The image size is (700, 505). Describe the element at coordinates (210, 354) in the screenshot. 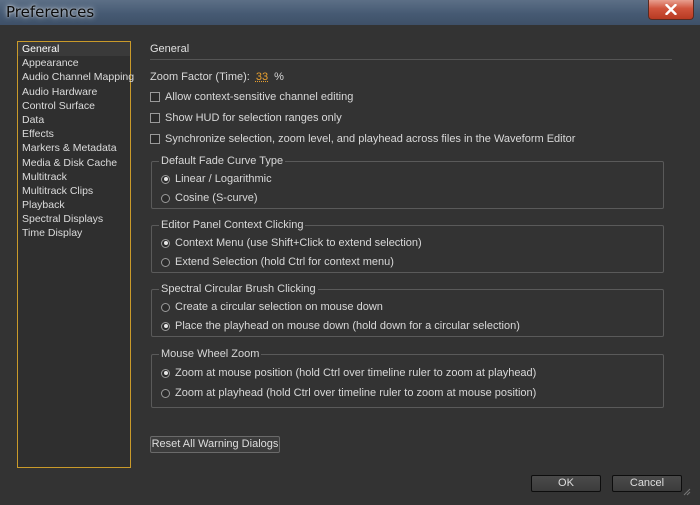

I see `group-title: Mouse Wheel Zoom` at that location.